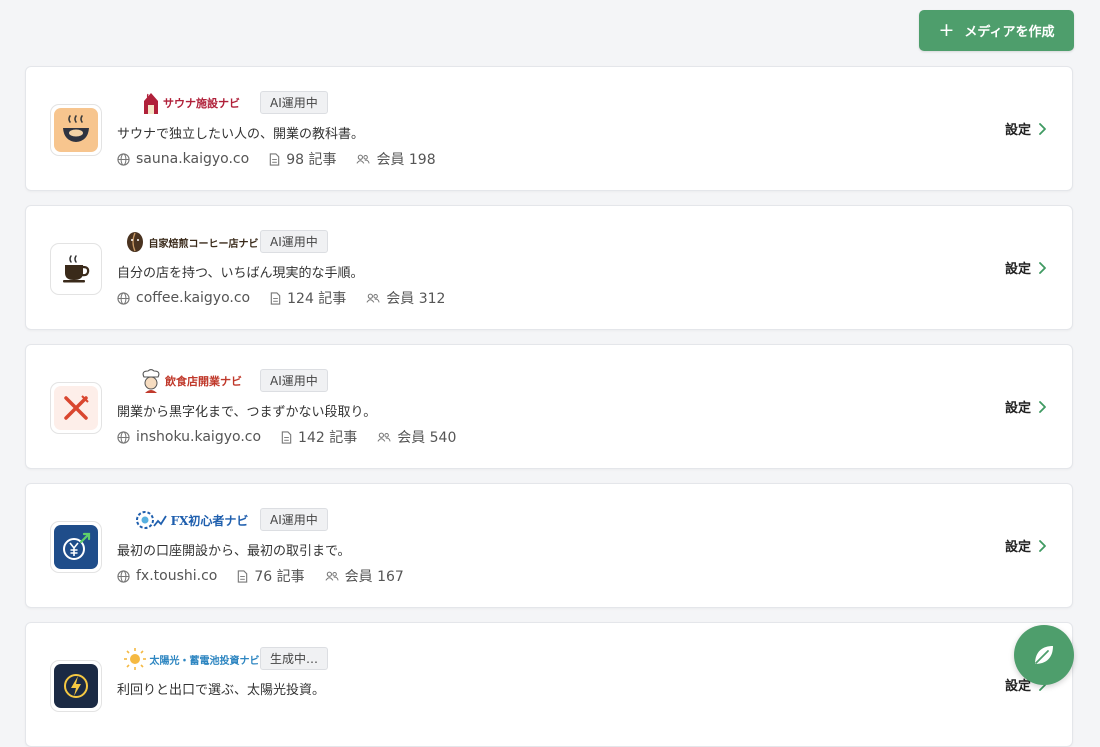 This screenshot has width=1100, height=747. Describe the element at coordinates (416, 299) in the screenshot. I see `member-count: 会員 312` at that location.